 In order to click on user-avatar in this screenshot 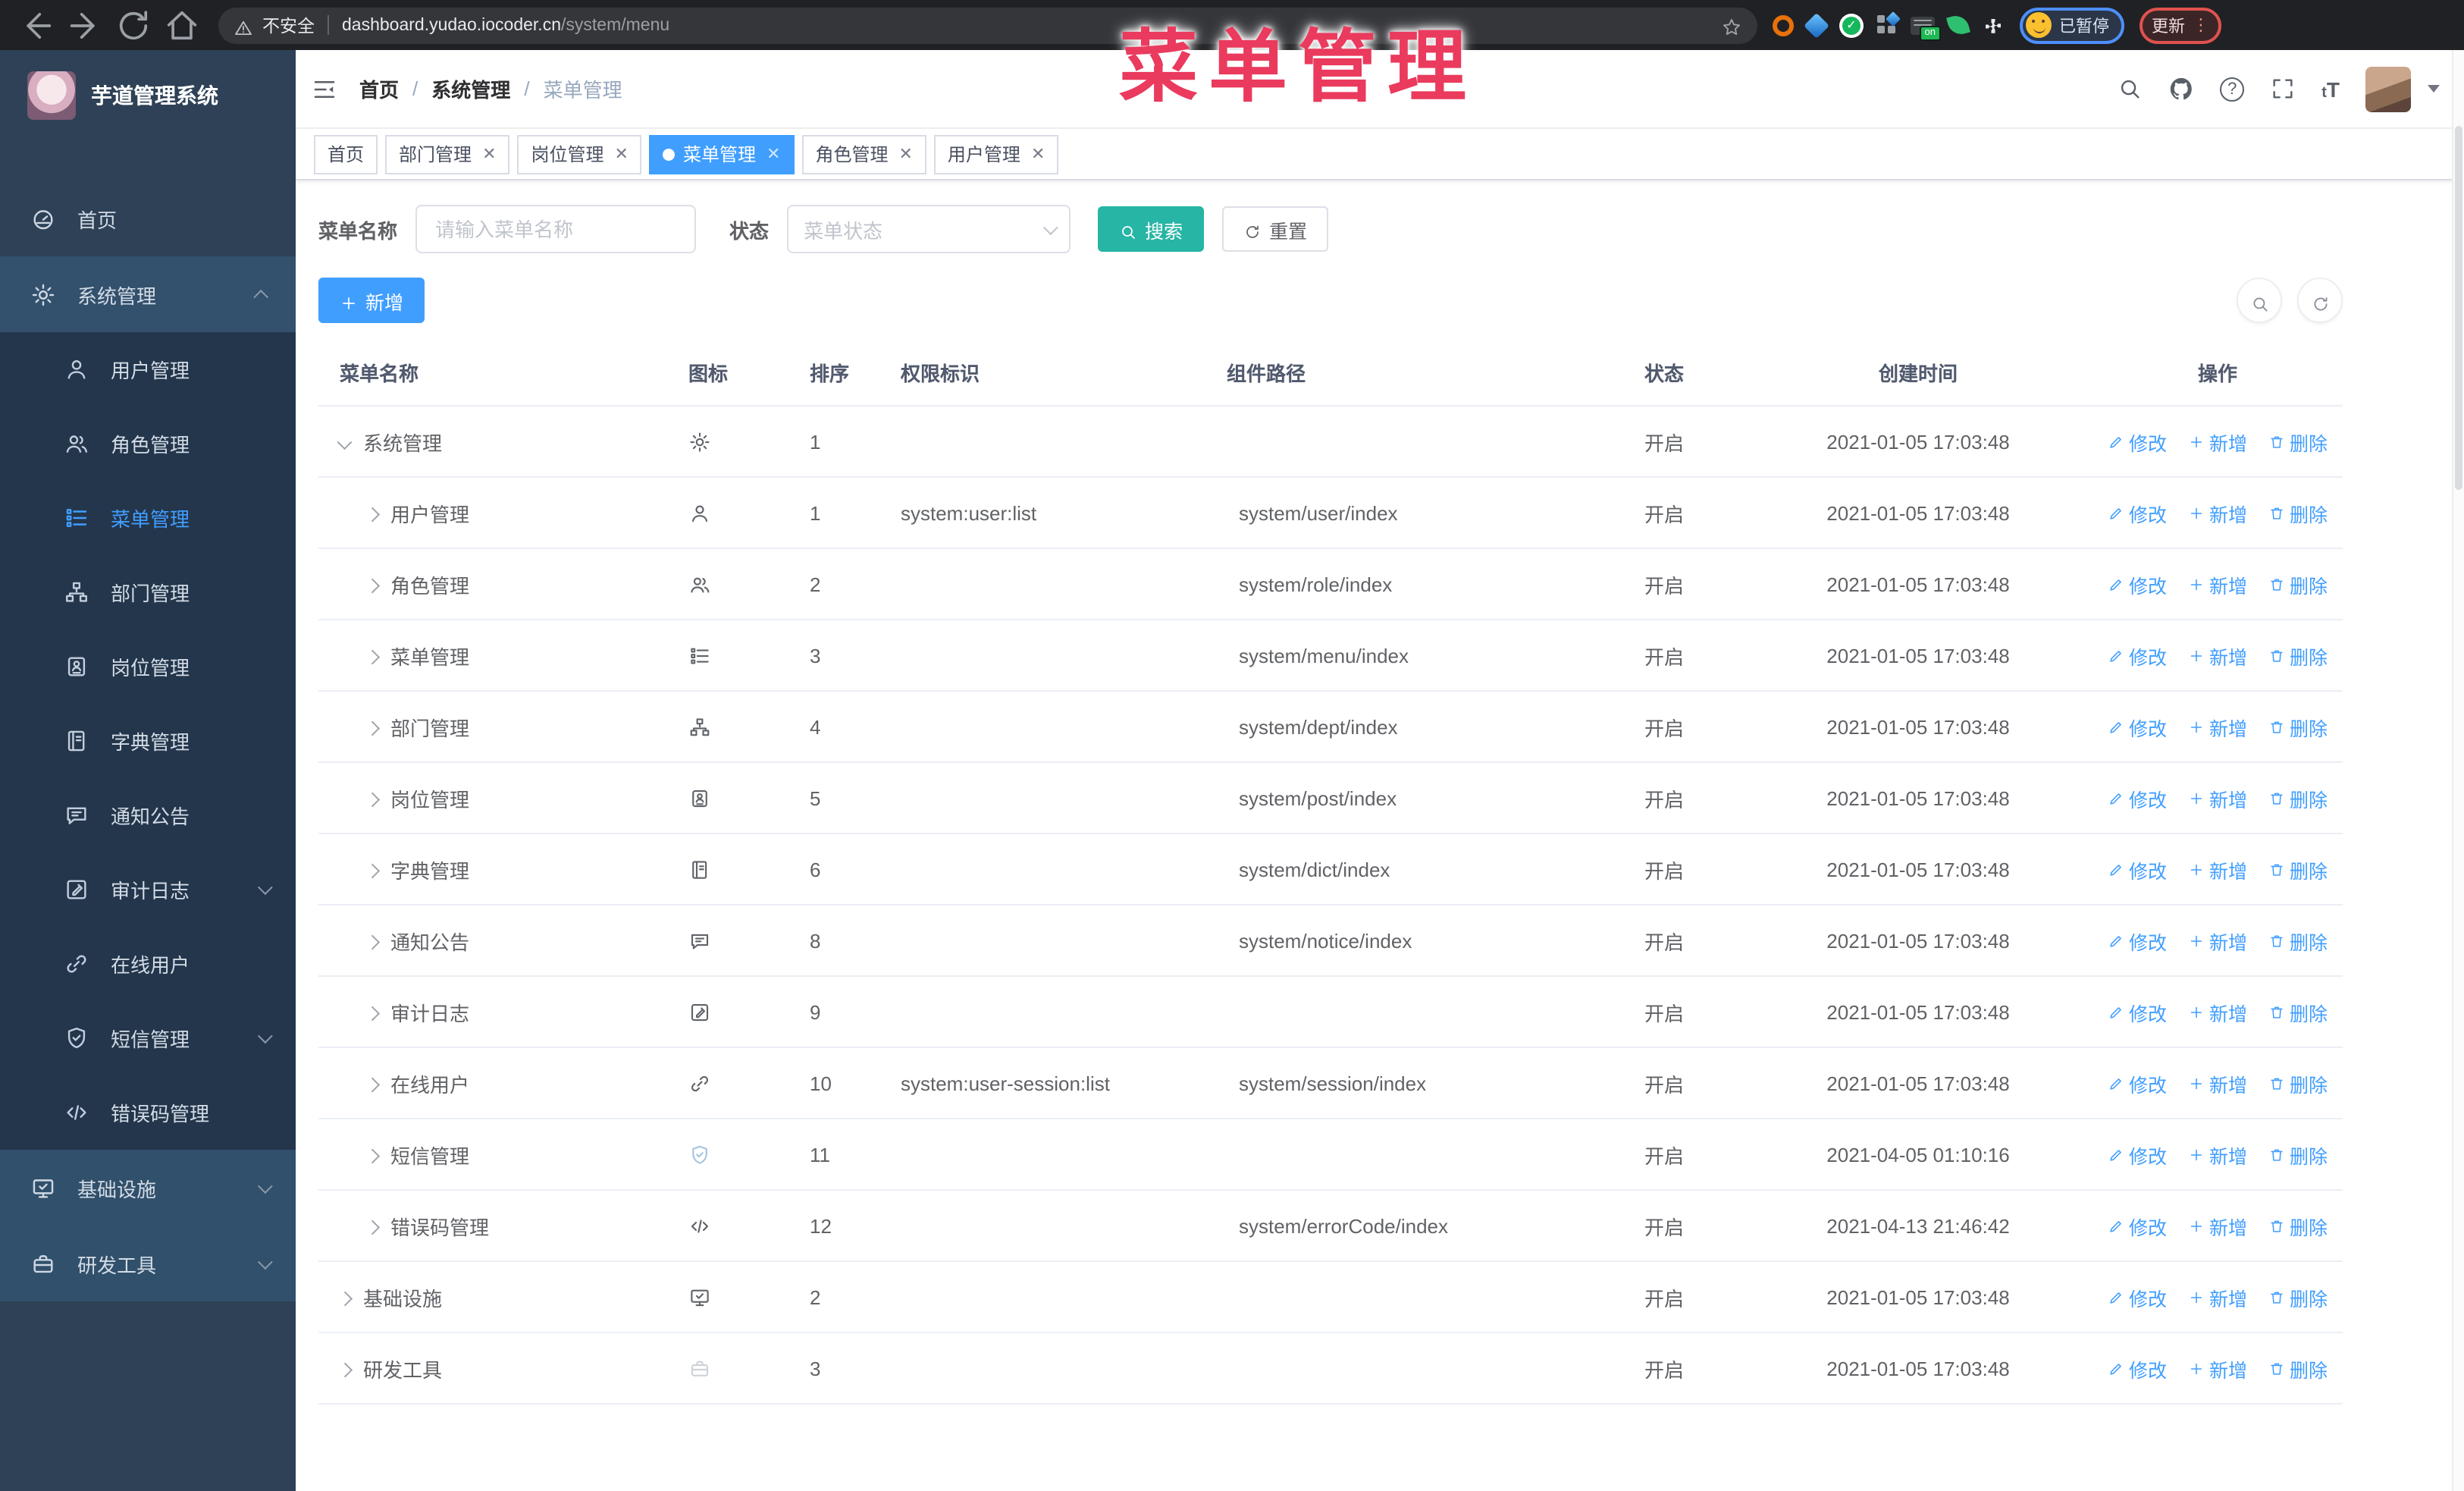, I will do `click(2388, 88)`.